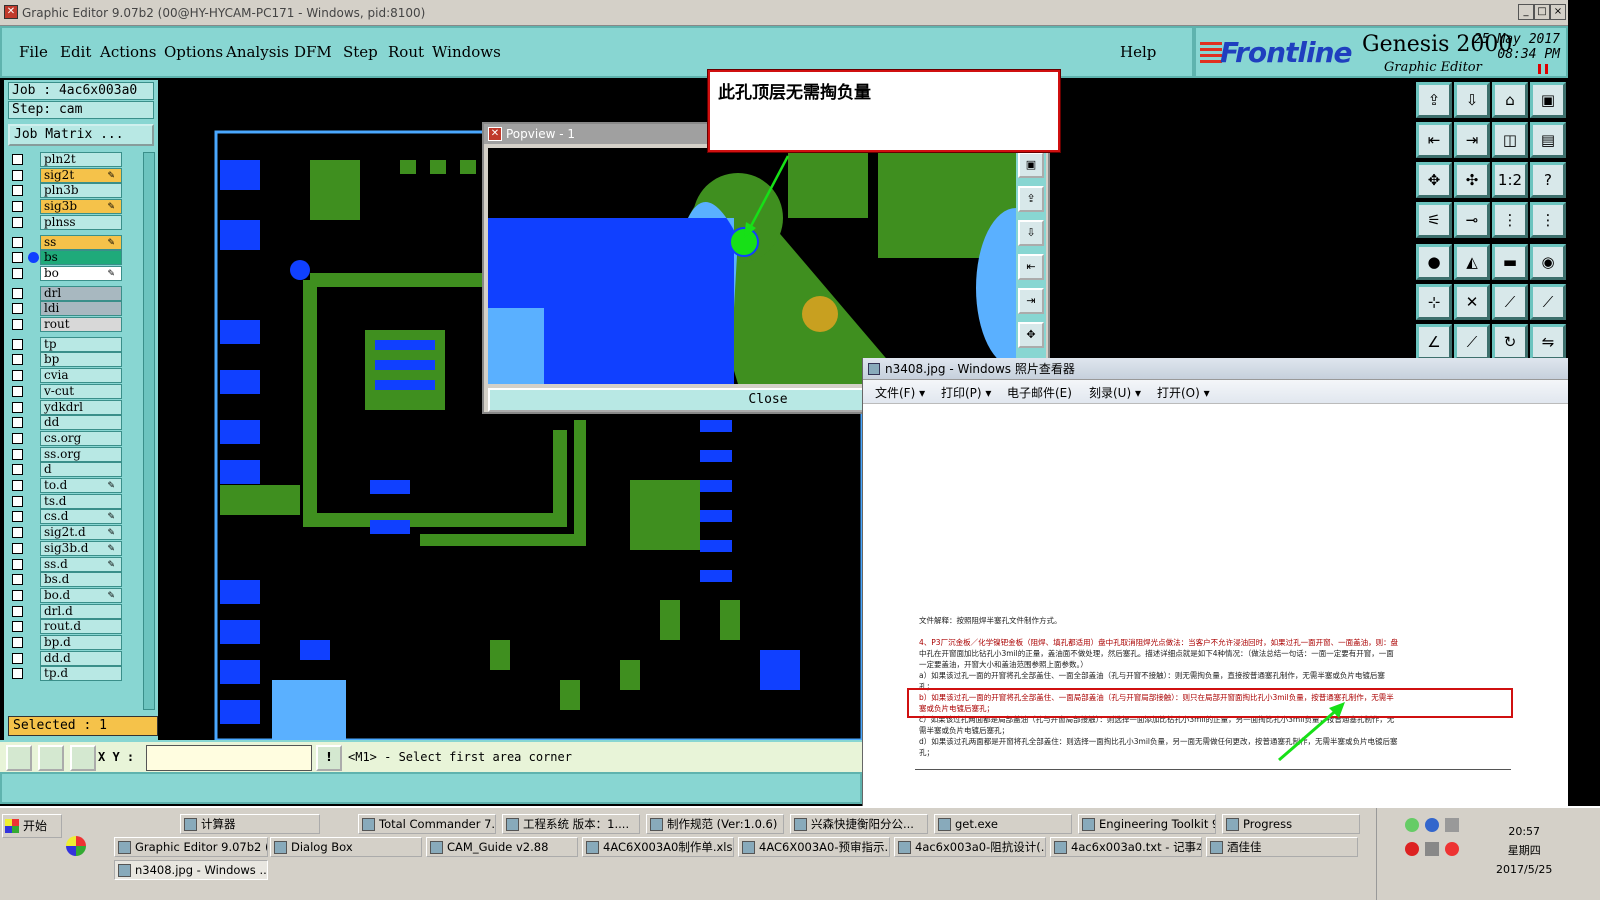  What do you see at coordinates (81, 159) in the screenshot?
I see `layer-name: pln2t` at bounding box center [81, 159].